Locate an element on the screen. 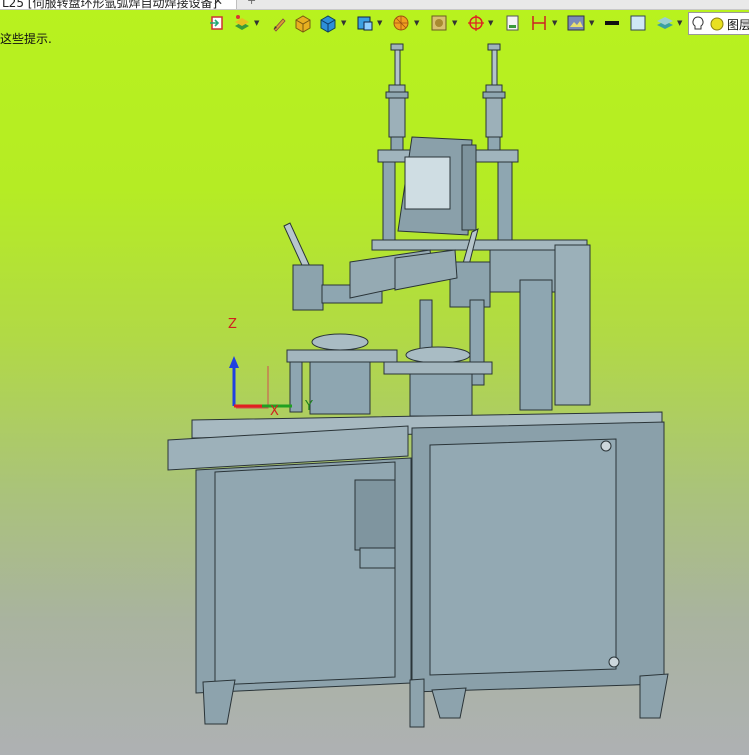 The height and width of the screenshot is (755, 749). left-pneumatic-cylinder is located at coordinates (397, 99).